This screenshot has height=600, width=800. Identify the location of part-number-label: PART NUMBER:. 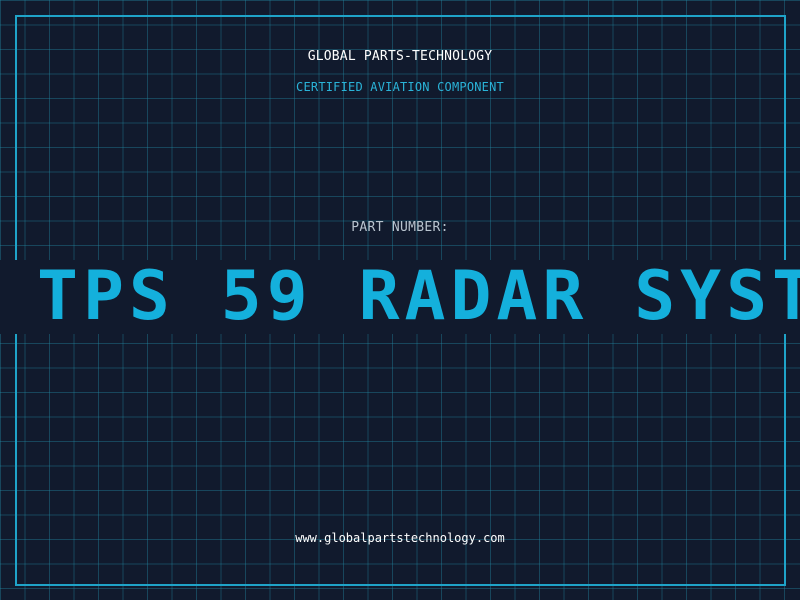
(400, 227).